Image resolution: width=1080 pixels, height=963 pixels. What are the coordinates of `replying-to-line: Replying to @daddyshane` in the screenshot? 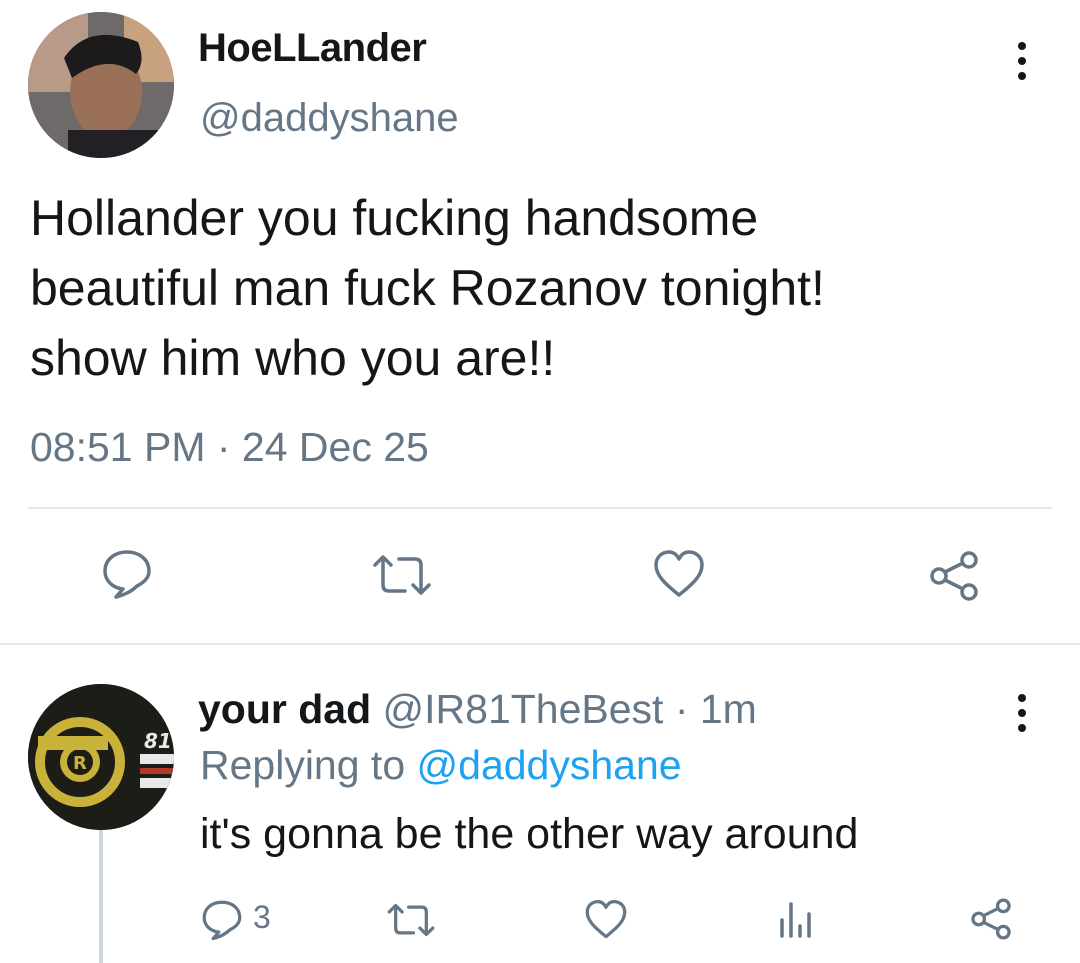 It's located at (441, 765).